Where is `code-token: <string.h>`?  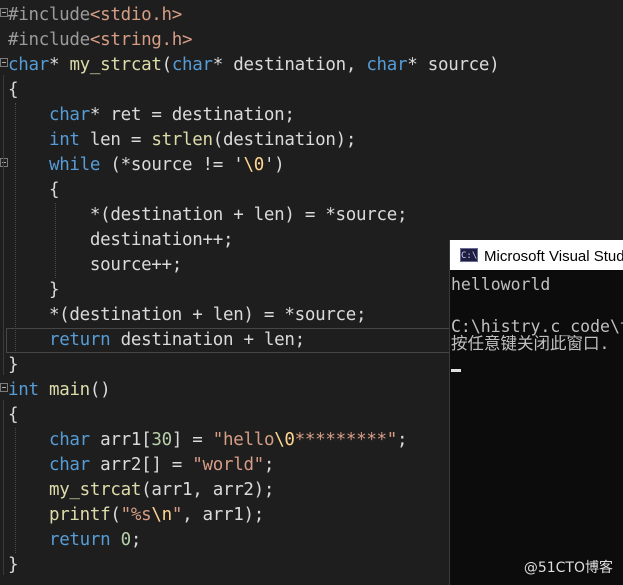
code-token: <string.h> is located at coordinates (141, 40).